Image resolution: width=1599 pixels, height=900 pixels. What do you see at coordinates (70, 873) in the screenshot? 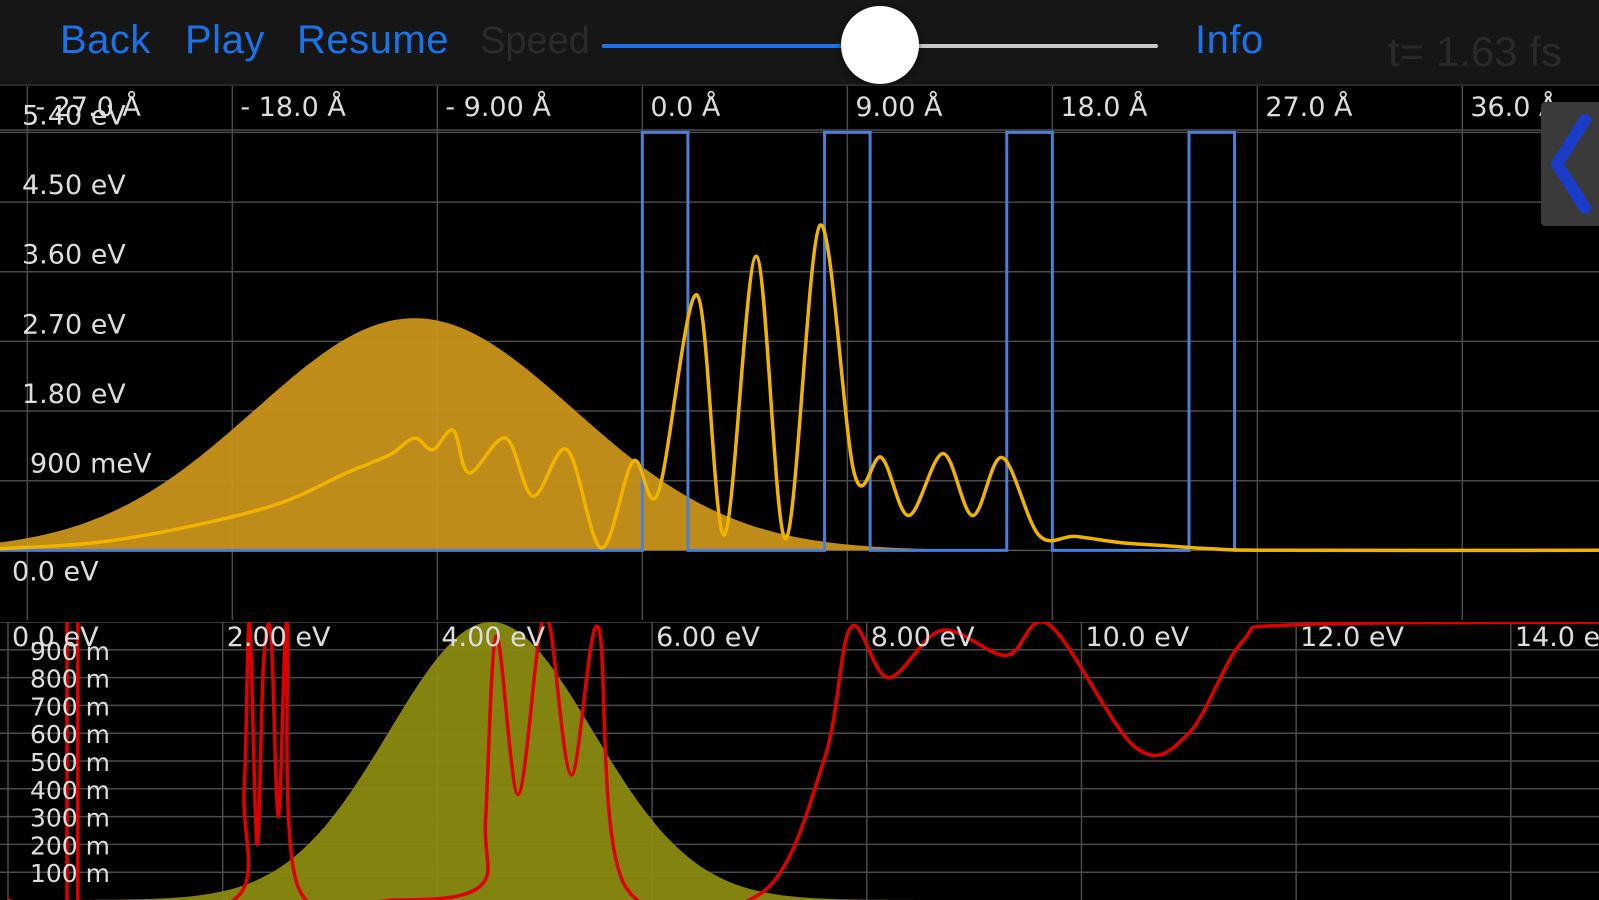
I see `y-tick-label: 100 m` at bounding box center [70, 873].